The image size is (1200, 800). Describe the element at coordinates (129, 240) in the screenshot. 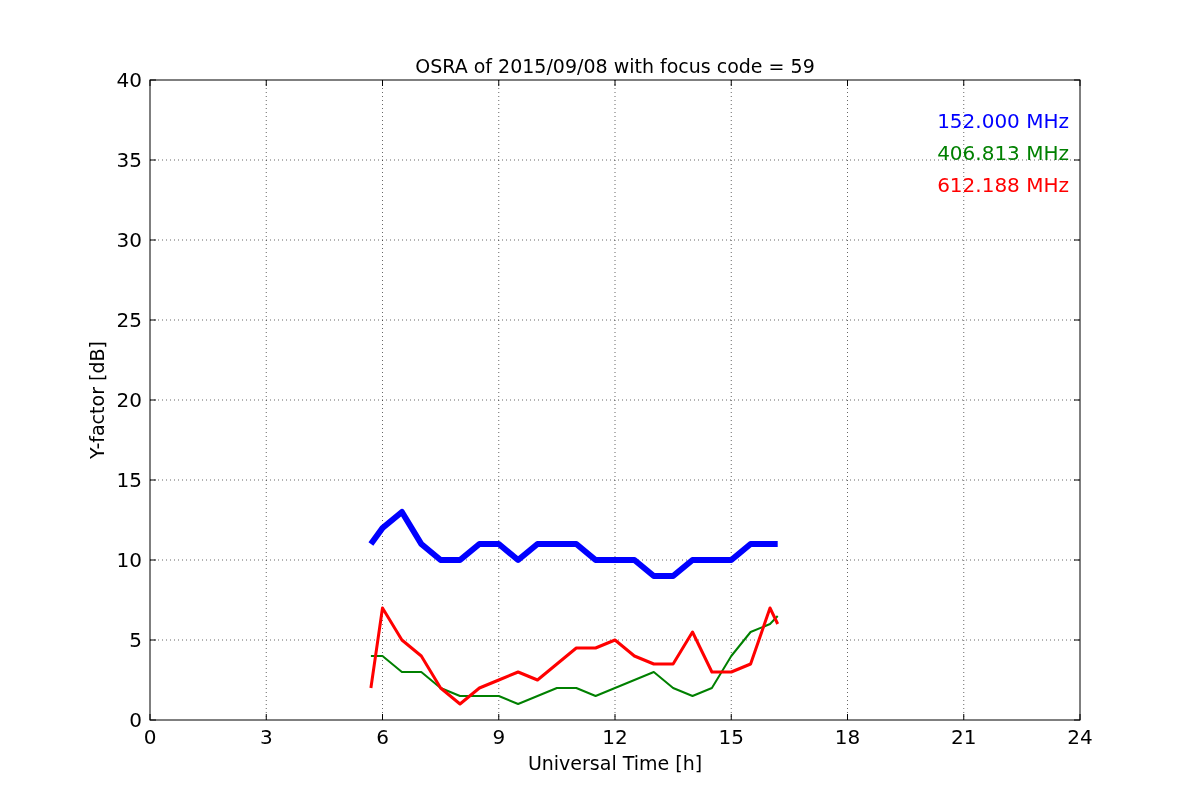

I see `tick-label: 30` at that location.